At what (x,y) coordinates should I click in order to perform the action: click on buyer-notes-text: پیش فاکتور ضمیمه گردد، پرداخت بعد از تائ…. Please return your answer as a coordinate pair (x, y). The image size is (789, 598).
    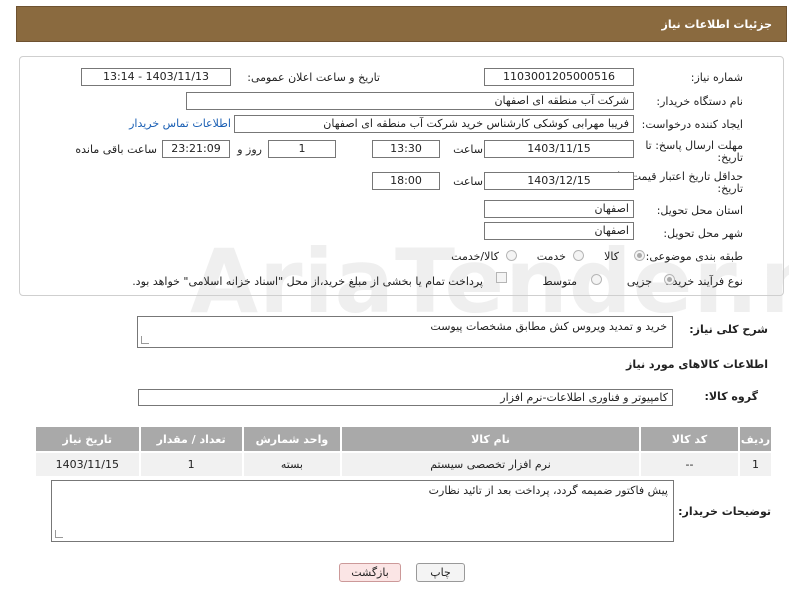
    Looking at the image, I should click on (548, 490).